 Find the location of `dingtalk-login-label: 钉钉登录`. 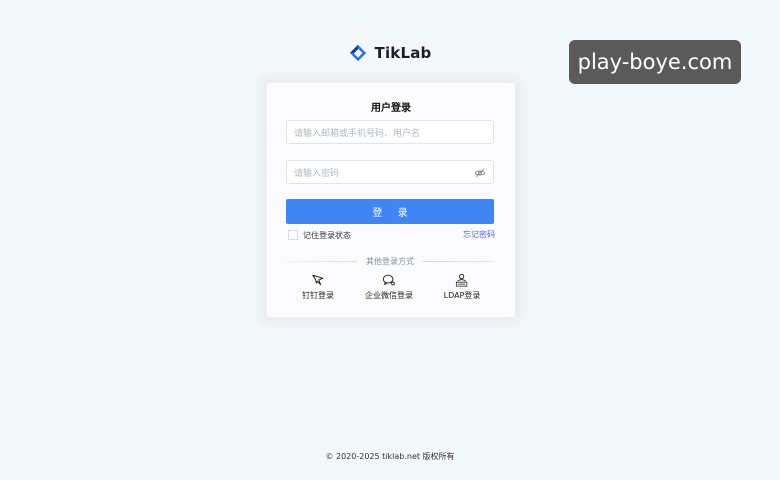

dingtalk-login-label: 钉钉登录 is located at coordinates (318, 295).